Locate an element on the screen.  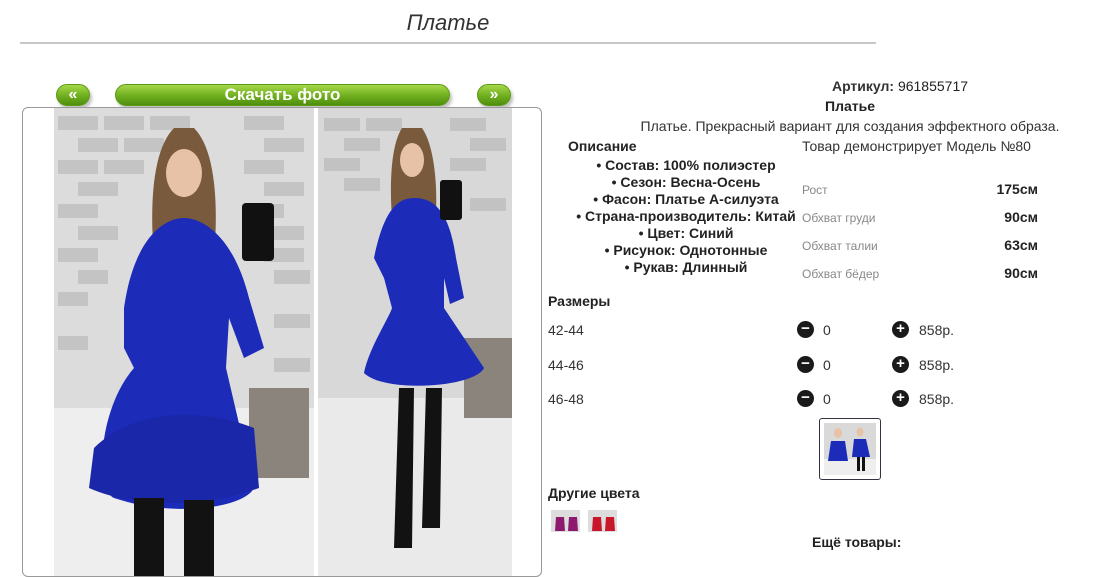
measure-row-bust: Обхват груди 90см is located at coordinates (920, 219).